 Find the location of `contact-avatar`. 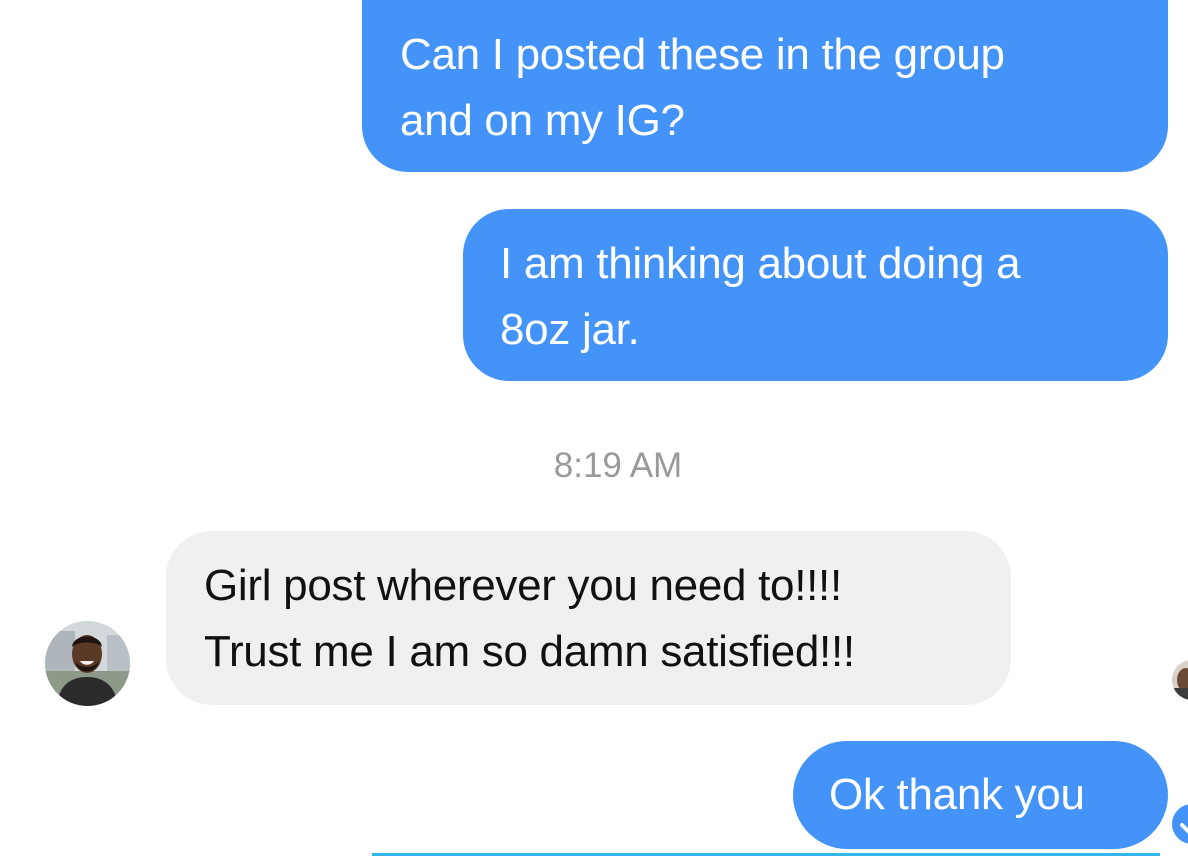

contact-avatar is located at coordinates (87, 663).